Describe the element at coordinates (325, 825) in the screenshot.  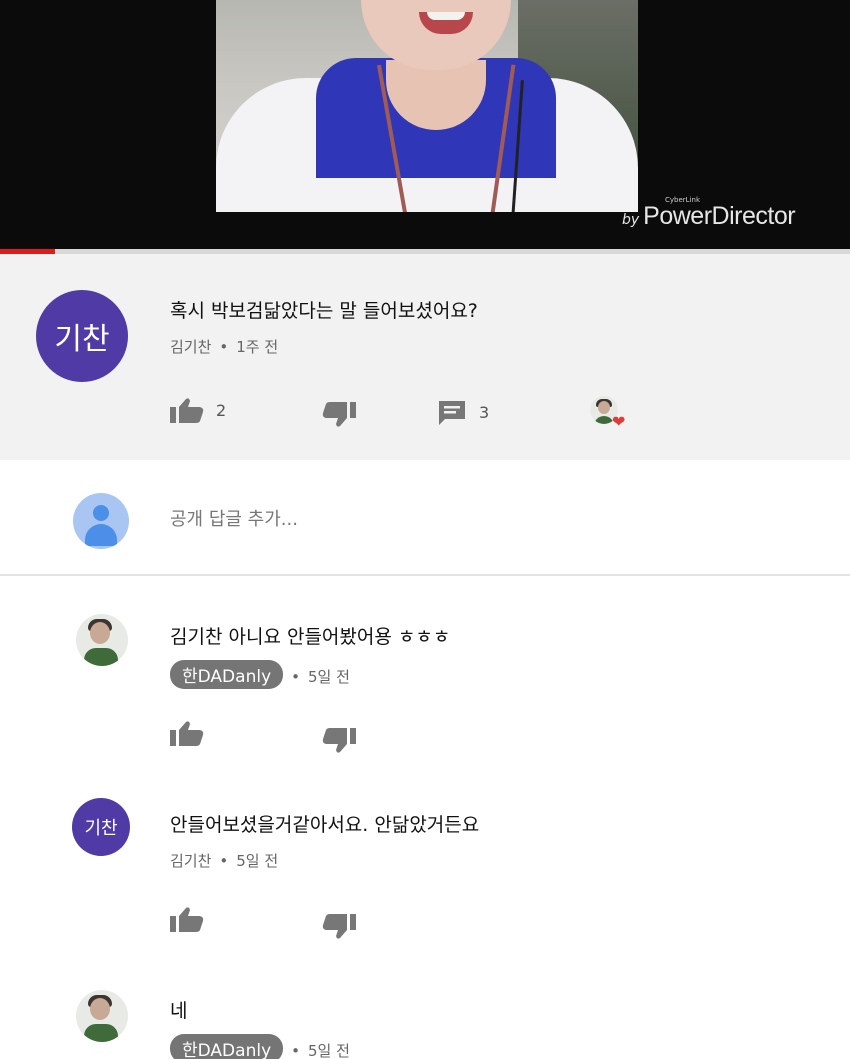
I see `reply-text: 안들어보셨을거같아서요. 안닮았거든요` at that location.